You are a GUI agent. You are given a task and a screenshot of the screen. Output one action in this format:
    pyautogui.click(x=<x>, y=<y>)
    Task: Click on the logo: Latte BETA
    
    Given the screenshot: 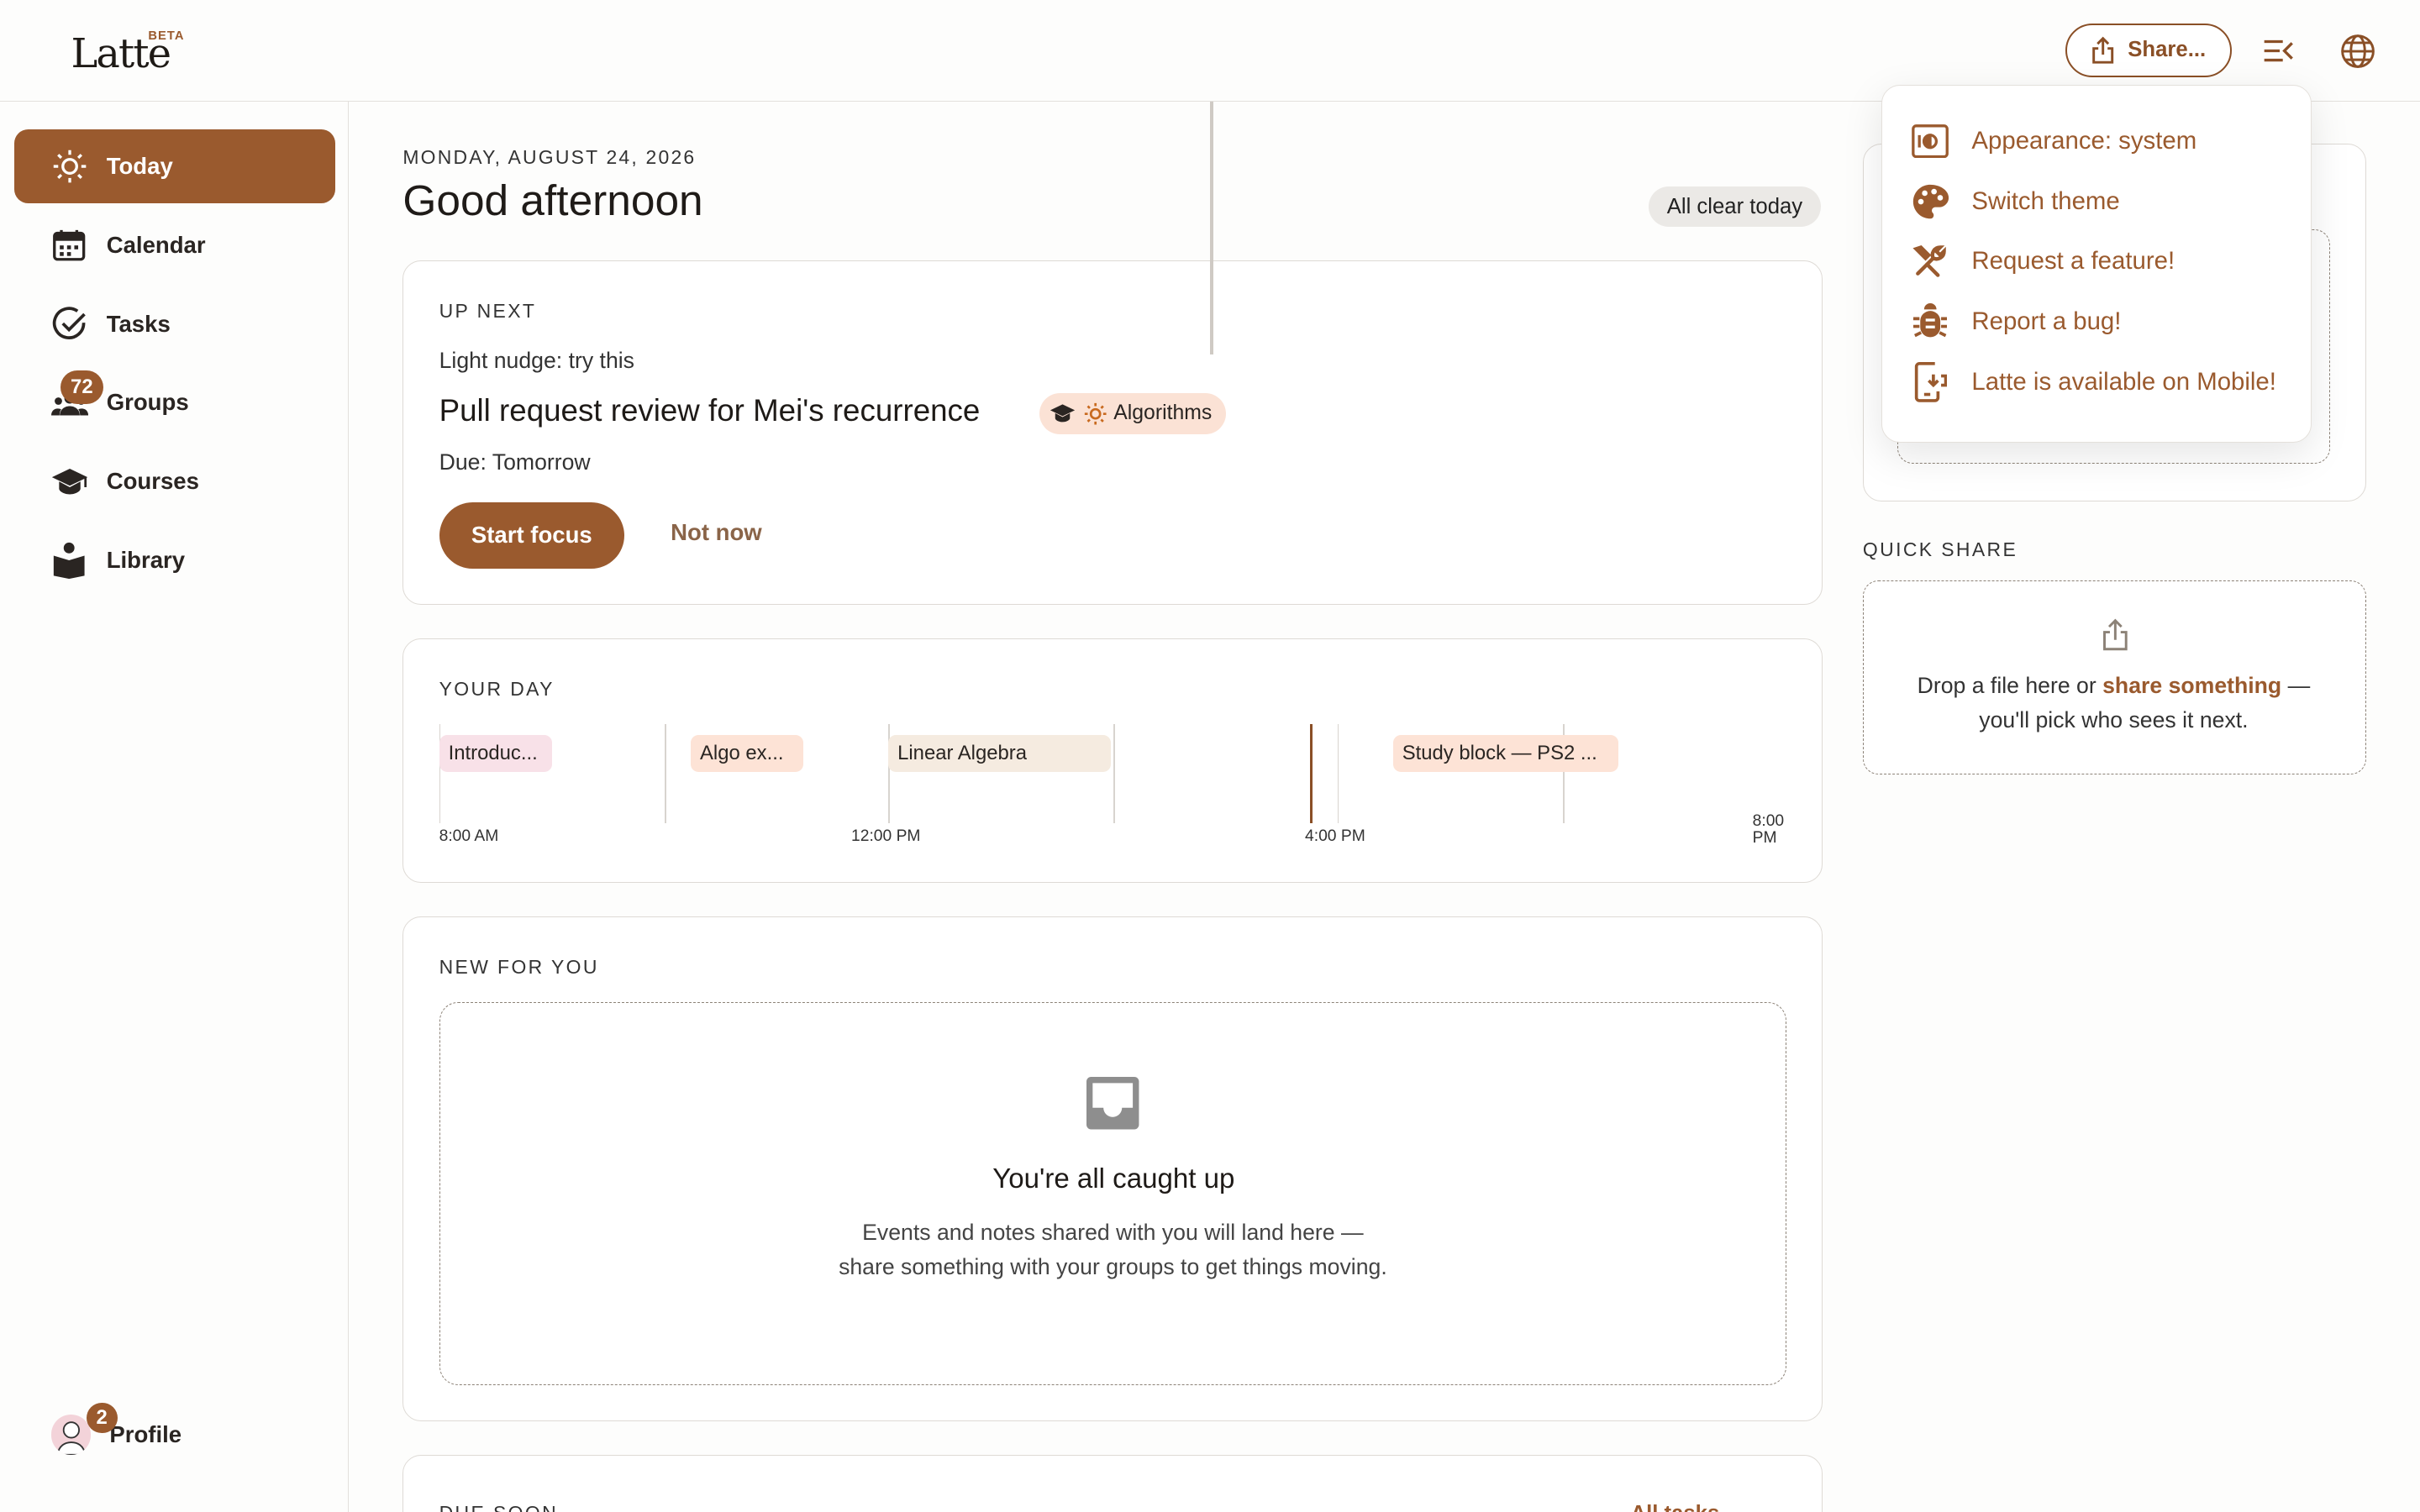 What is the action you would take?
    pyautogui.click(x=127, y=53)
    